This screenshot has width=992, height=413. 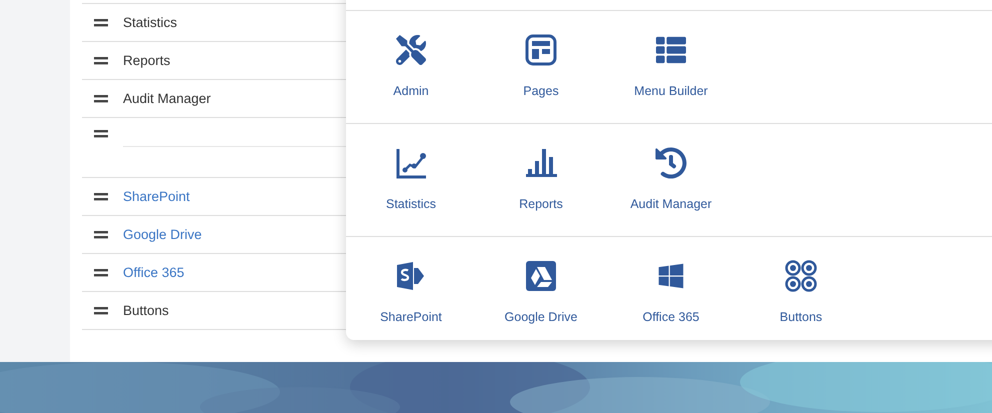 I want to click on layout-icon, so click(x=541, y=50).